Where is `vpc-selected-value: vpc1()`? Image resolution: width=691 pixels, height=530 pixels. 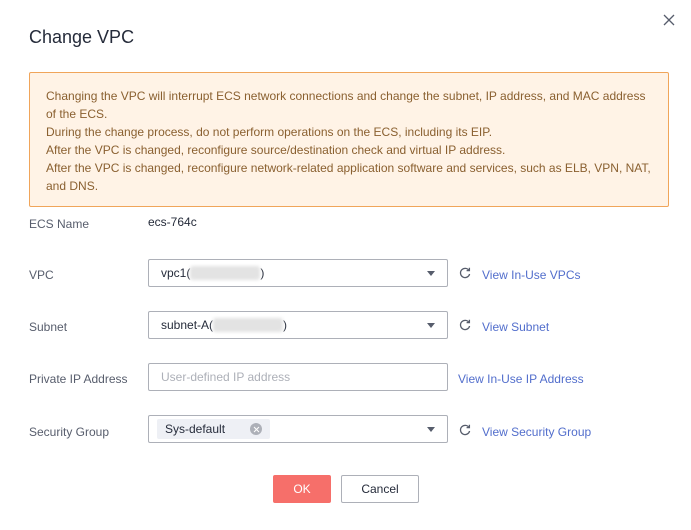
vpc-selected-value: vpc1() is located at coordinates (213, 273).